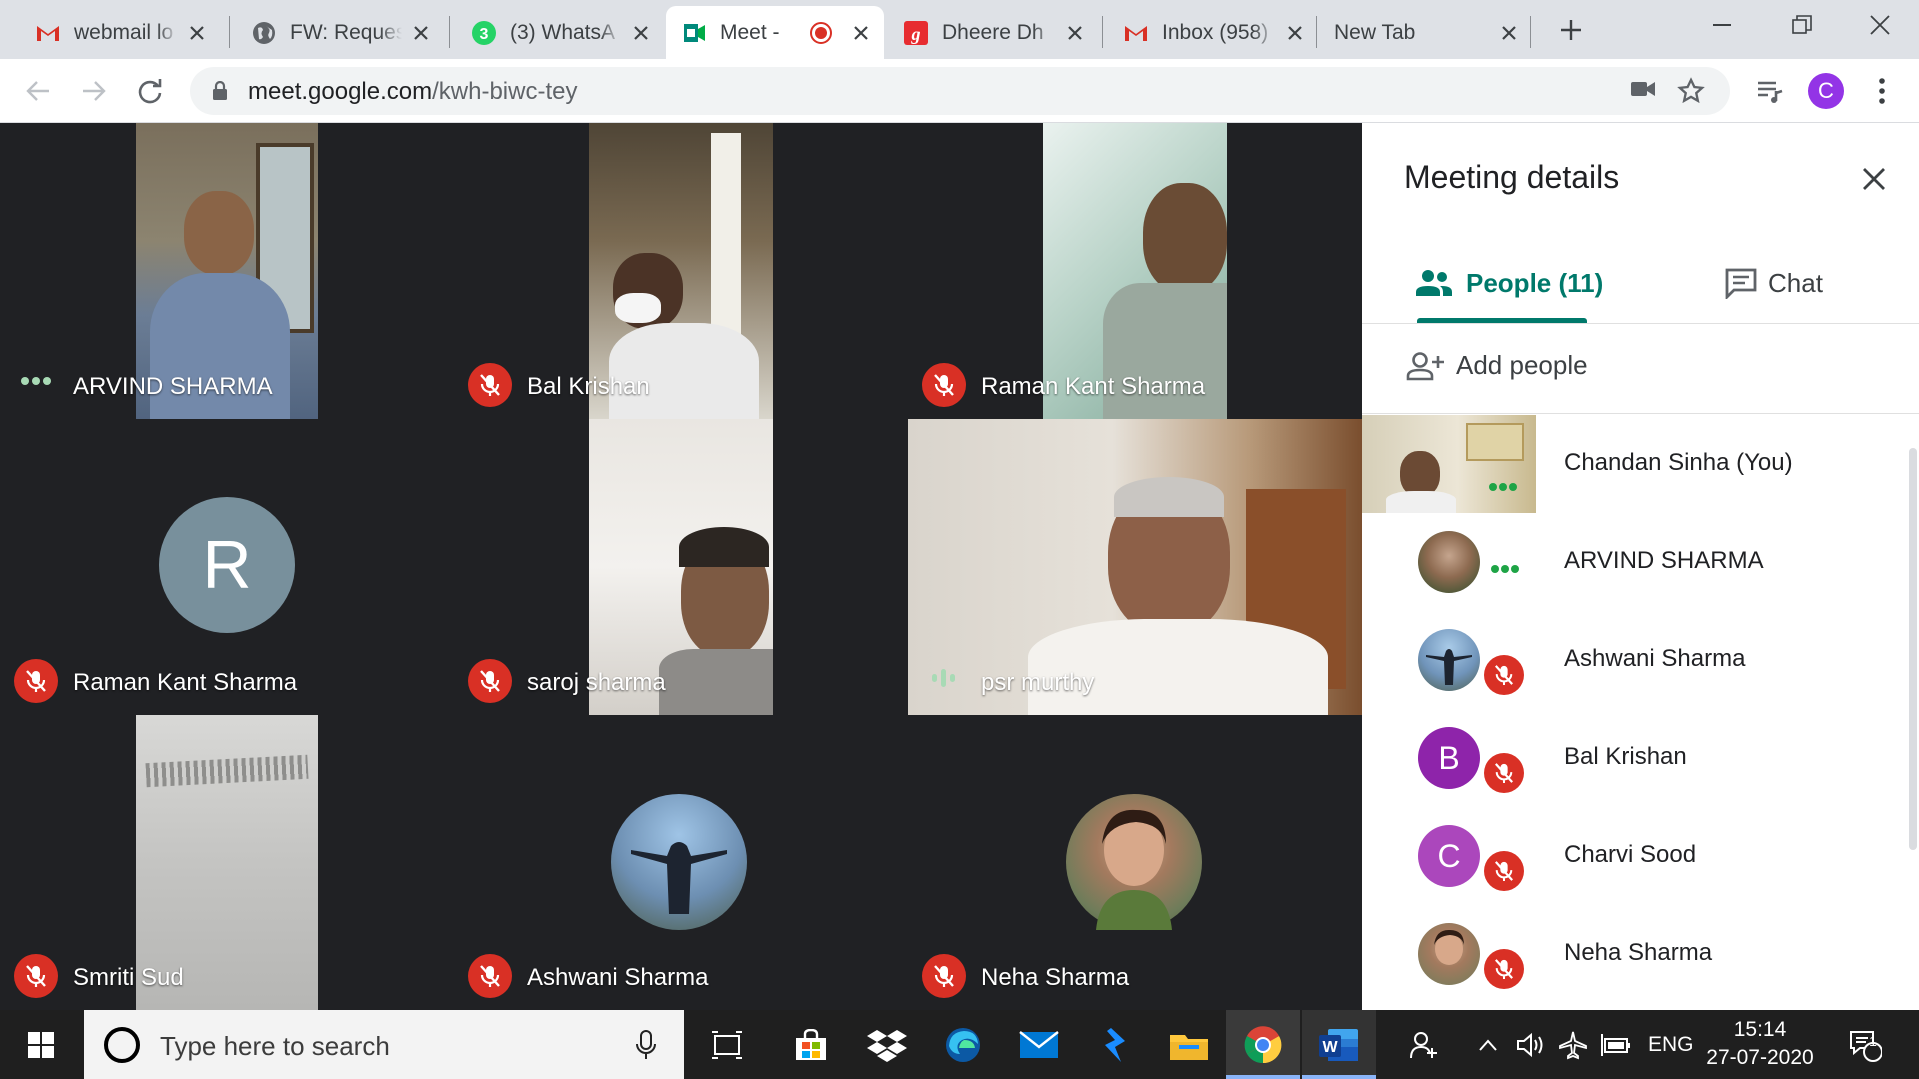  I want to click on clock: 15:14 27-07-2020, so click(1760, 1044).